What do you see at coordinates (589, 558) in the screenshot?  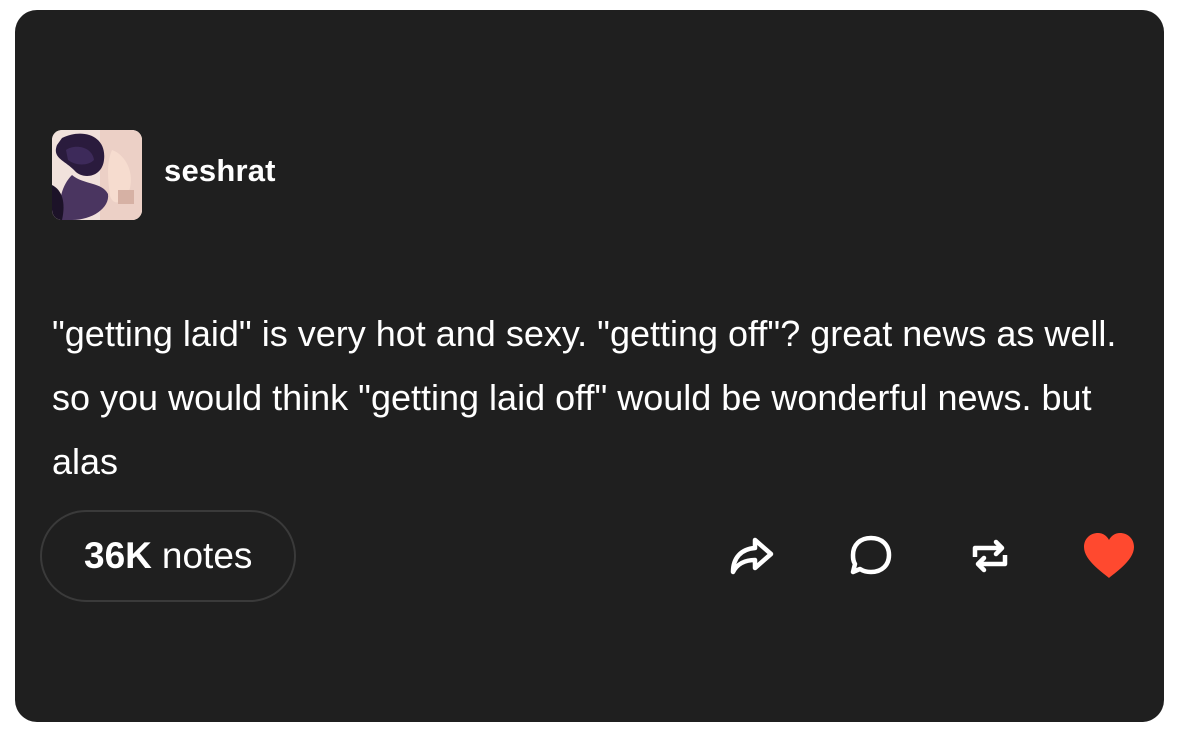 I see `post-footer: 36K notes` at bounding box center [589, 558].